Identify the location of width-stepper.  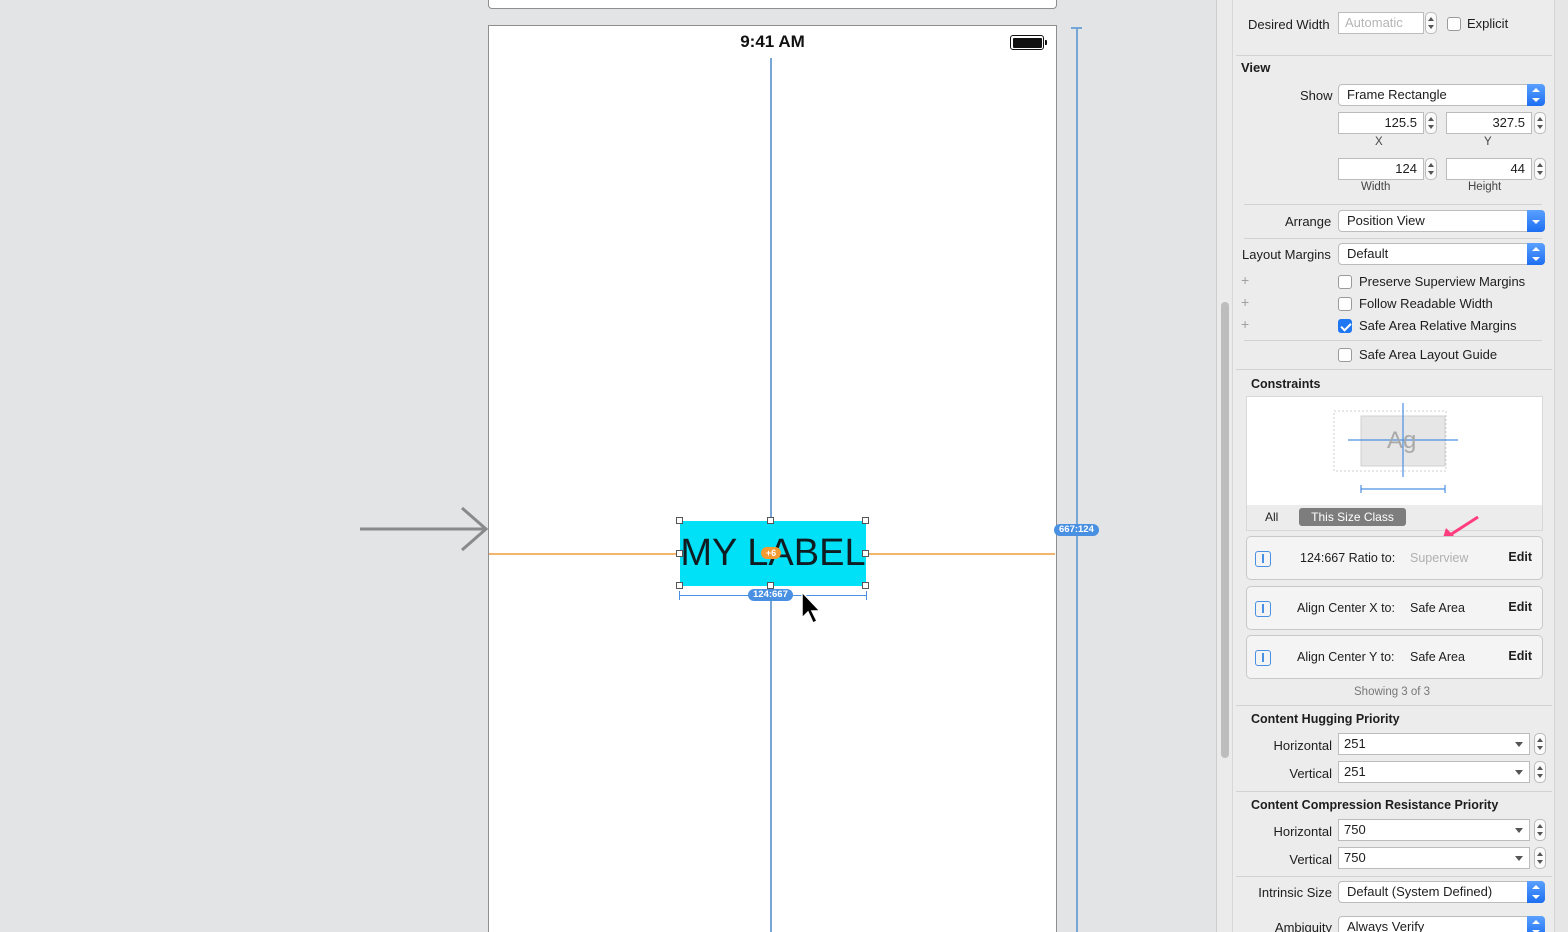
(1431, 169).